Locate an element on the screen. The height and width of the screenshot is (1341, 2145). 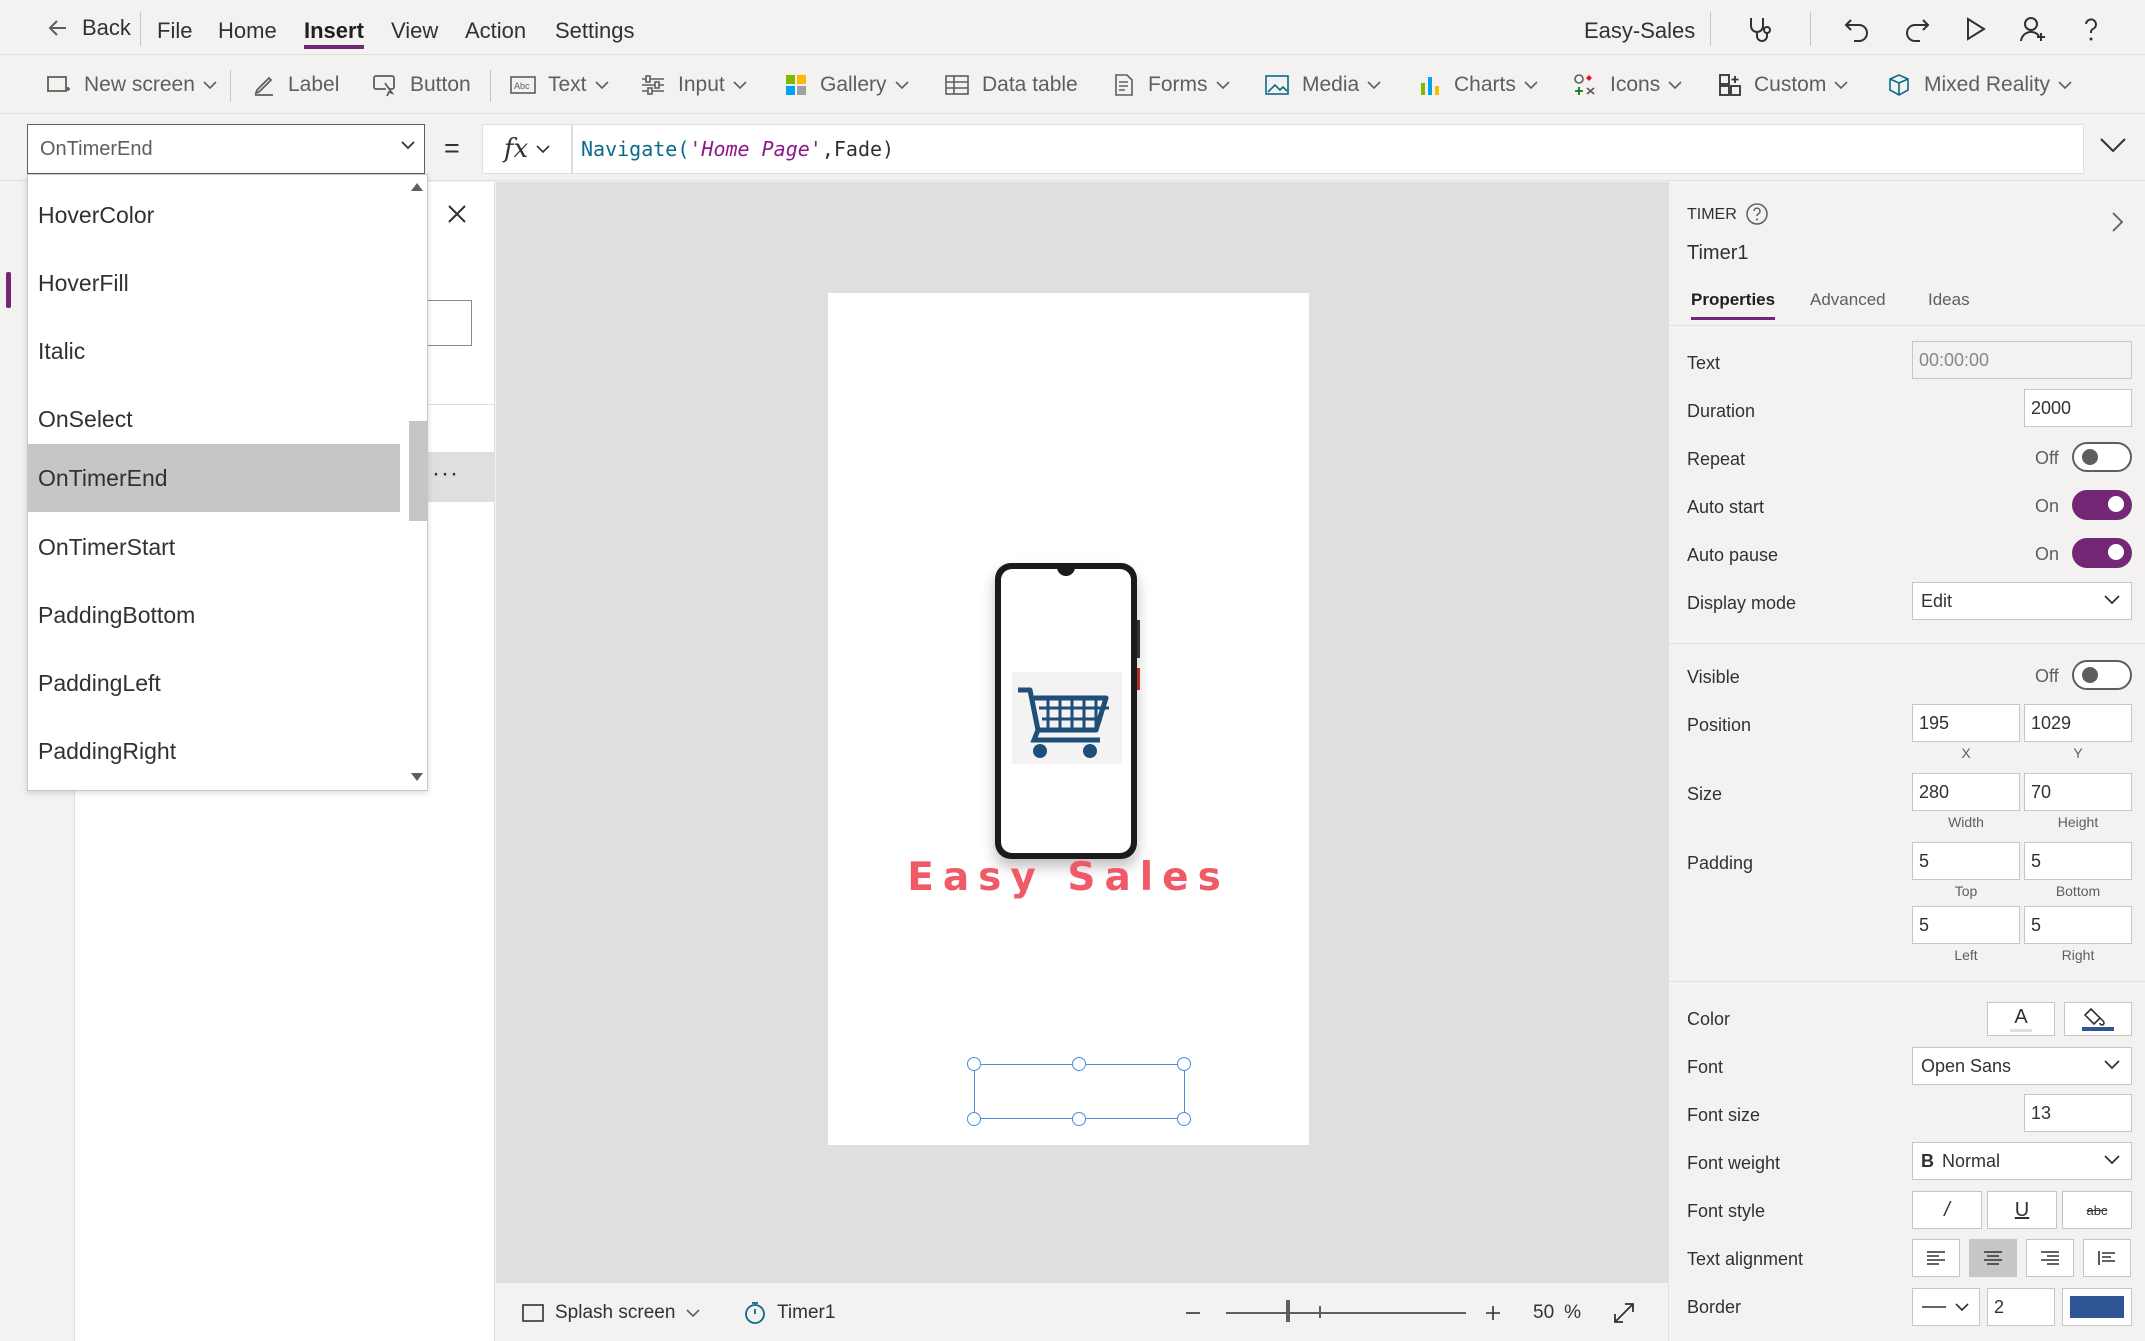
menu-insert: Insert is located at coordinates (334, 27).